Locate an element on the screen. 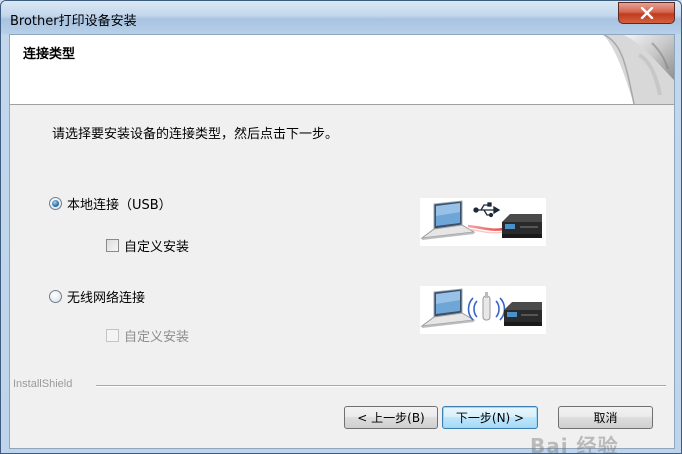  back-button: < 上一步(B) is located at coordinates (391, 417).